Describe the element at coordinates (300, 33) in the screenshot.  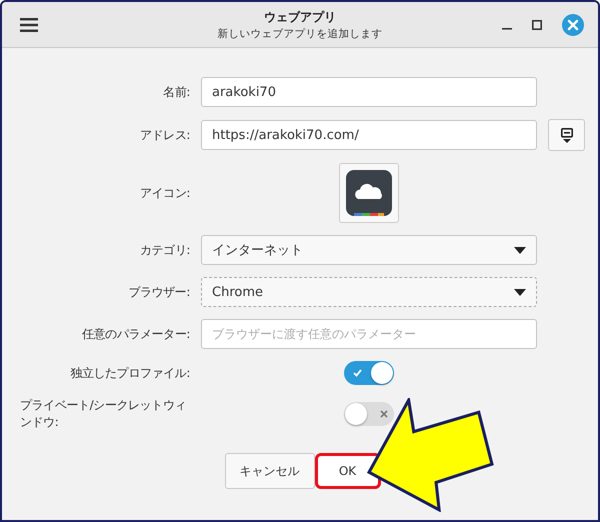
I see `window-subtitle: 新しいウェブアプリを追加します` at that location.